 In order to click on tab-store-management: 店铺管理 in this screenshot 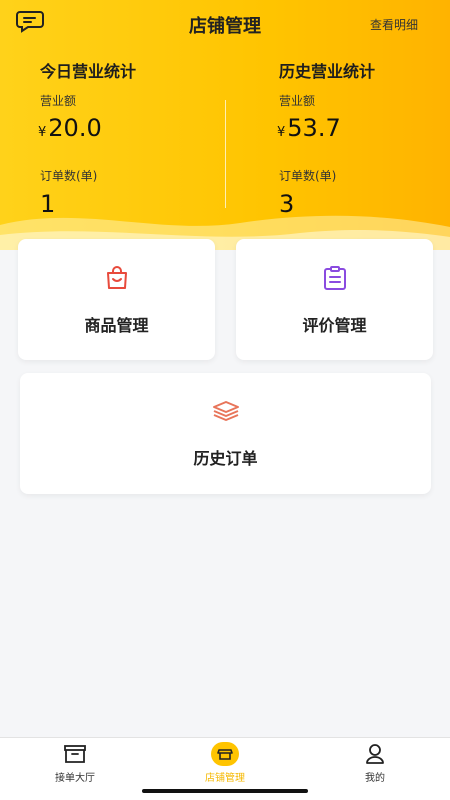, I will do `click(225, 763)`.